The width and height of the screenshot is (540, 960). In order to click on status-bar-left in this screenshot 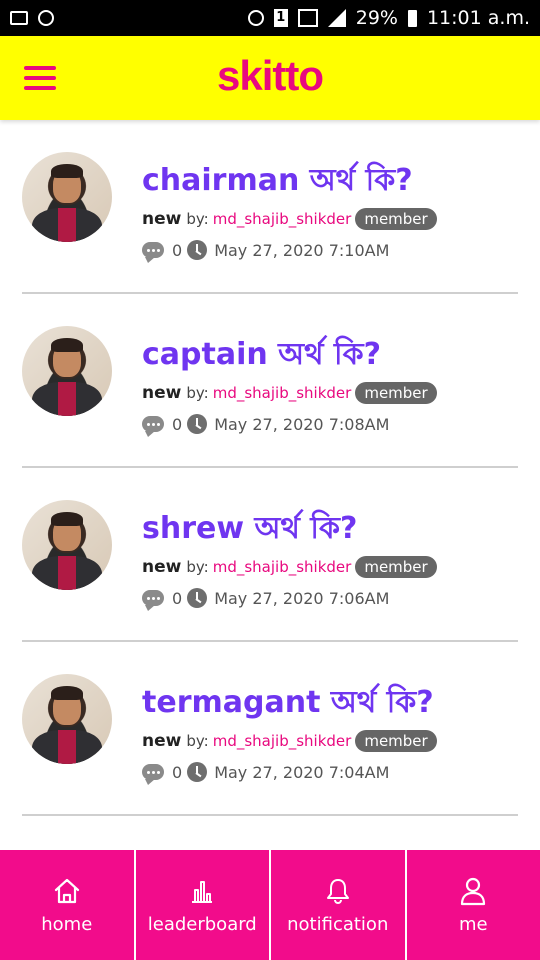, I will do `click(32, 18)`.